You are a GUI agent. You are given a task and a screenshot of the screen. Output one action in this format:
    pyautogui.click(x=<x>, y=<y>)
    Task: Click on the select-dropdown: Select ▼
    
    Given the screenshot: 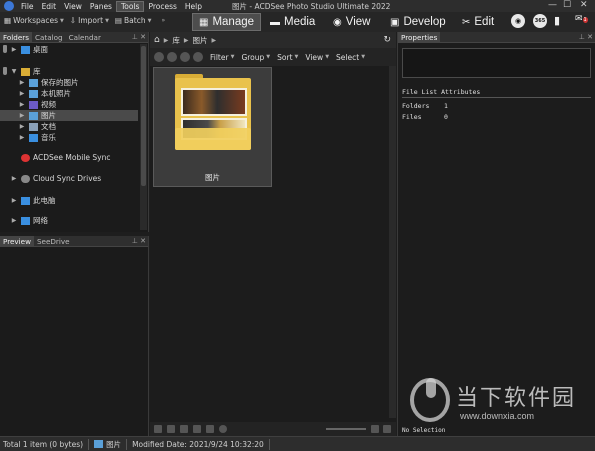 What is the action you would take?
    pyautogui.click(x=350, y=57)
    